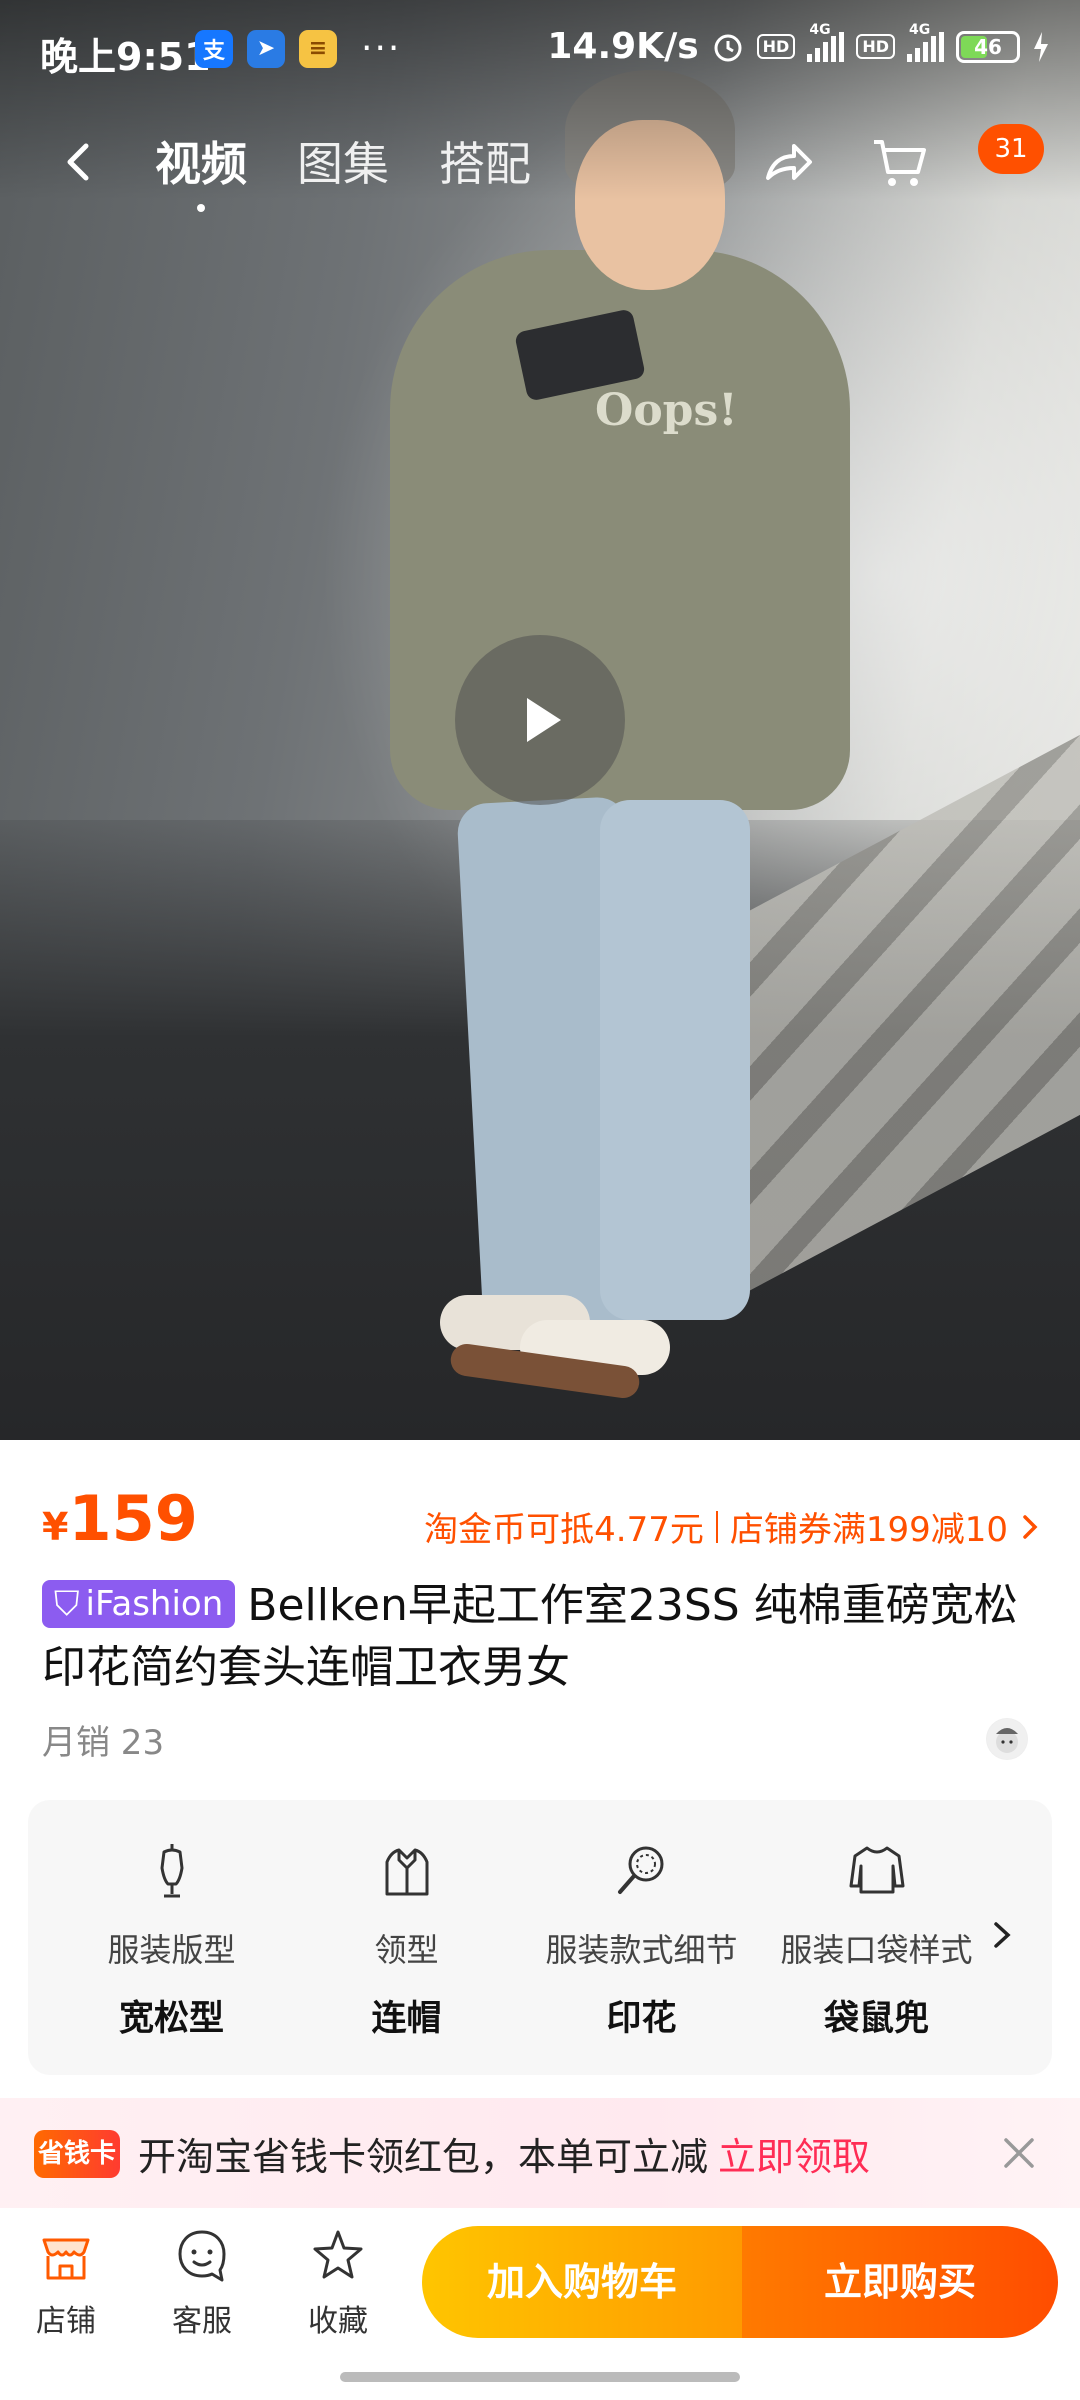 The image size is (1080, 2400). What do you see at coordinates (406, 1872) in the screenshot?
I see `collar-icon` at bounding box center [406, 1872].